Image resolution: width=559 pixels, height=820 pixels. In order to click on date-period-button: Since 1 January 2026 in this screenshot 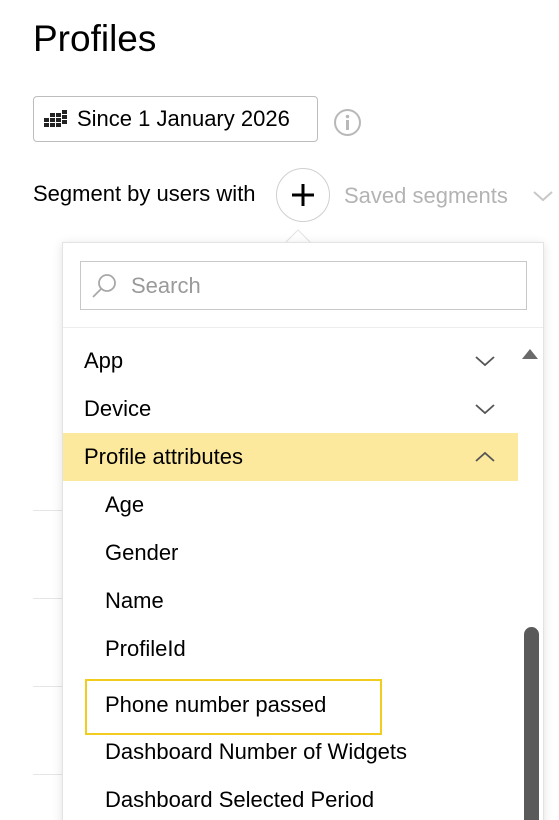, I will do `click(175, 119)`.